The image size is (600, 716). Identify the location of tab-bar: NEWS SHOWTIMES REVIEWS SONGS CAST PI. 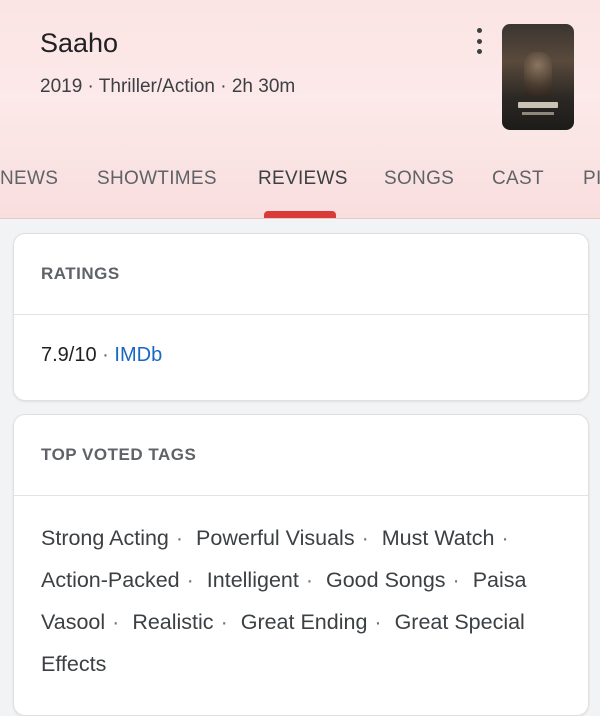
(300, 183).